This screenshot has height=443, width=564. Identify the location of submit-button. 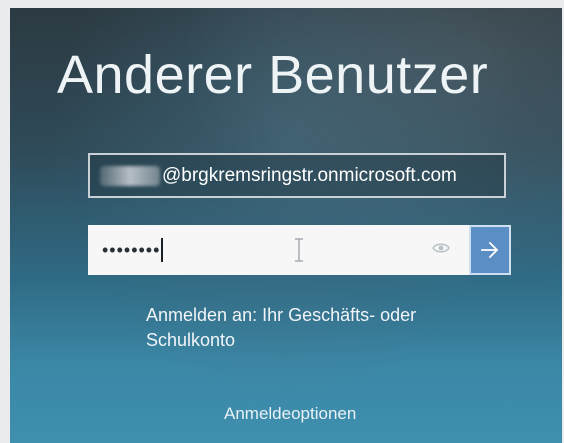
(490, 250).